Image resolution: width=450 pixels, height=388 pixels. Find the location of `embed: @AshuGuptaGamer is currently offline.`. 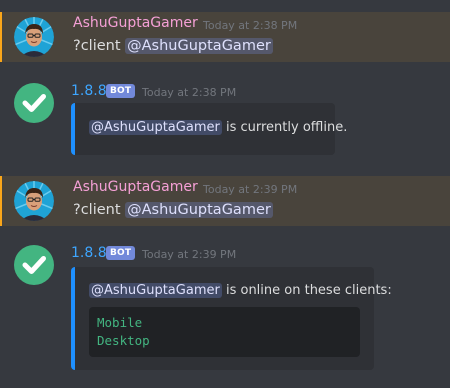

embed: @AshuGuptaGamer is currently offline. is located at coordinates (209, 129).